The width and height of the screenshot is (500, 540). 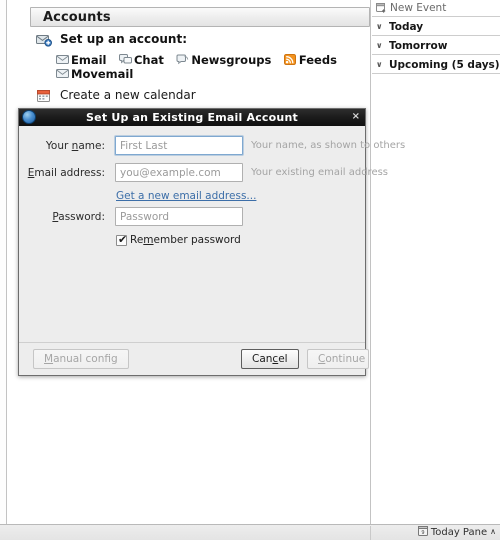 What do you see at coordinates (444, 65) in the screenshot?
I see `today-pane-group-upcoming-label: Upcoming (5 days)` at bounding box center [444, 65].